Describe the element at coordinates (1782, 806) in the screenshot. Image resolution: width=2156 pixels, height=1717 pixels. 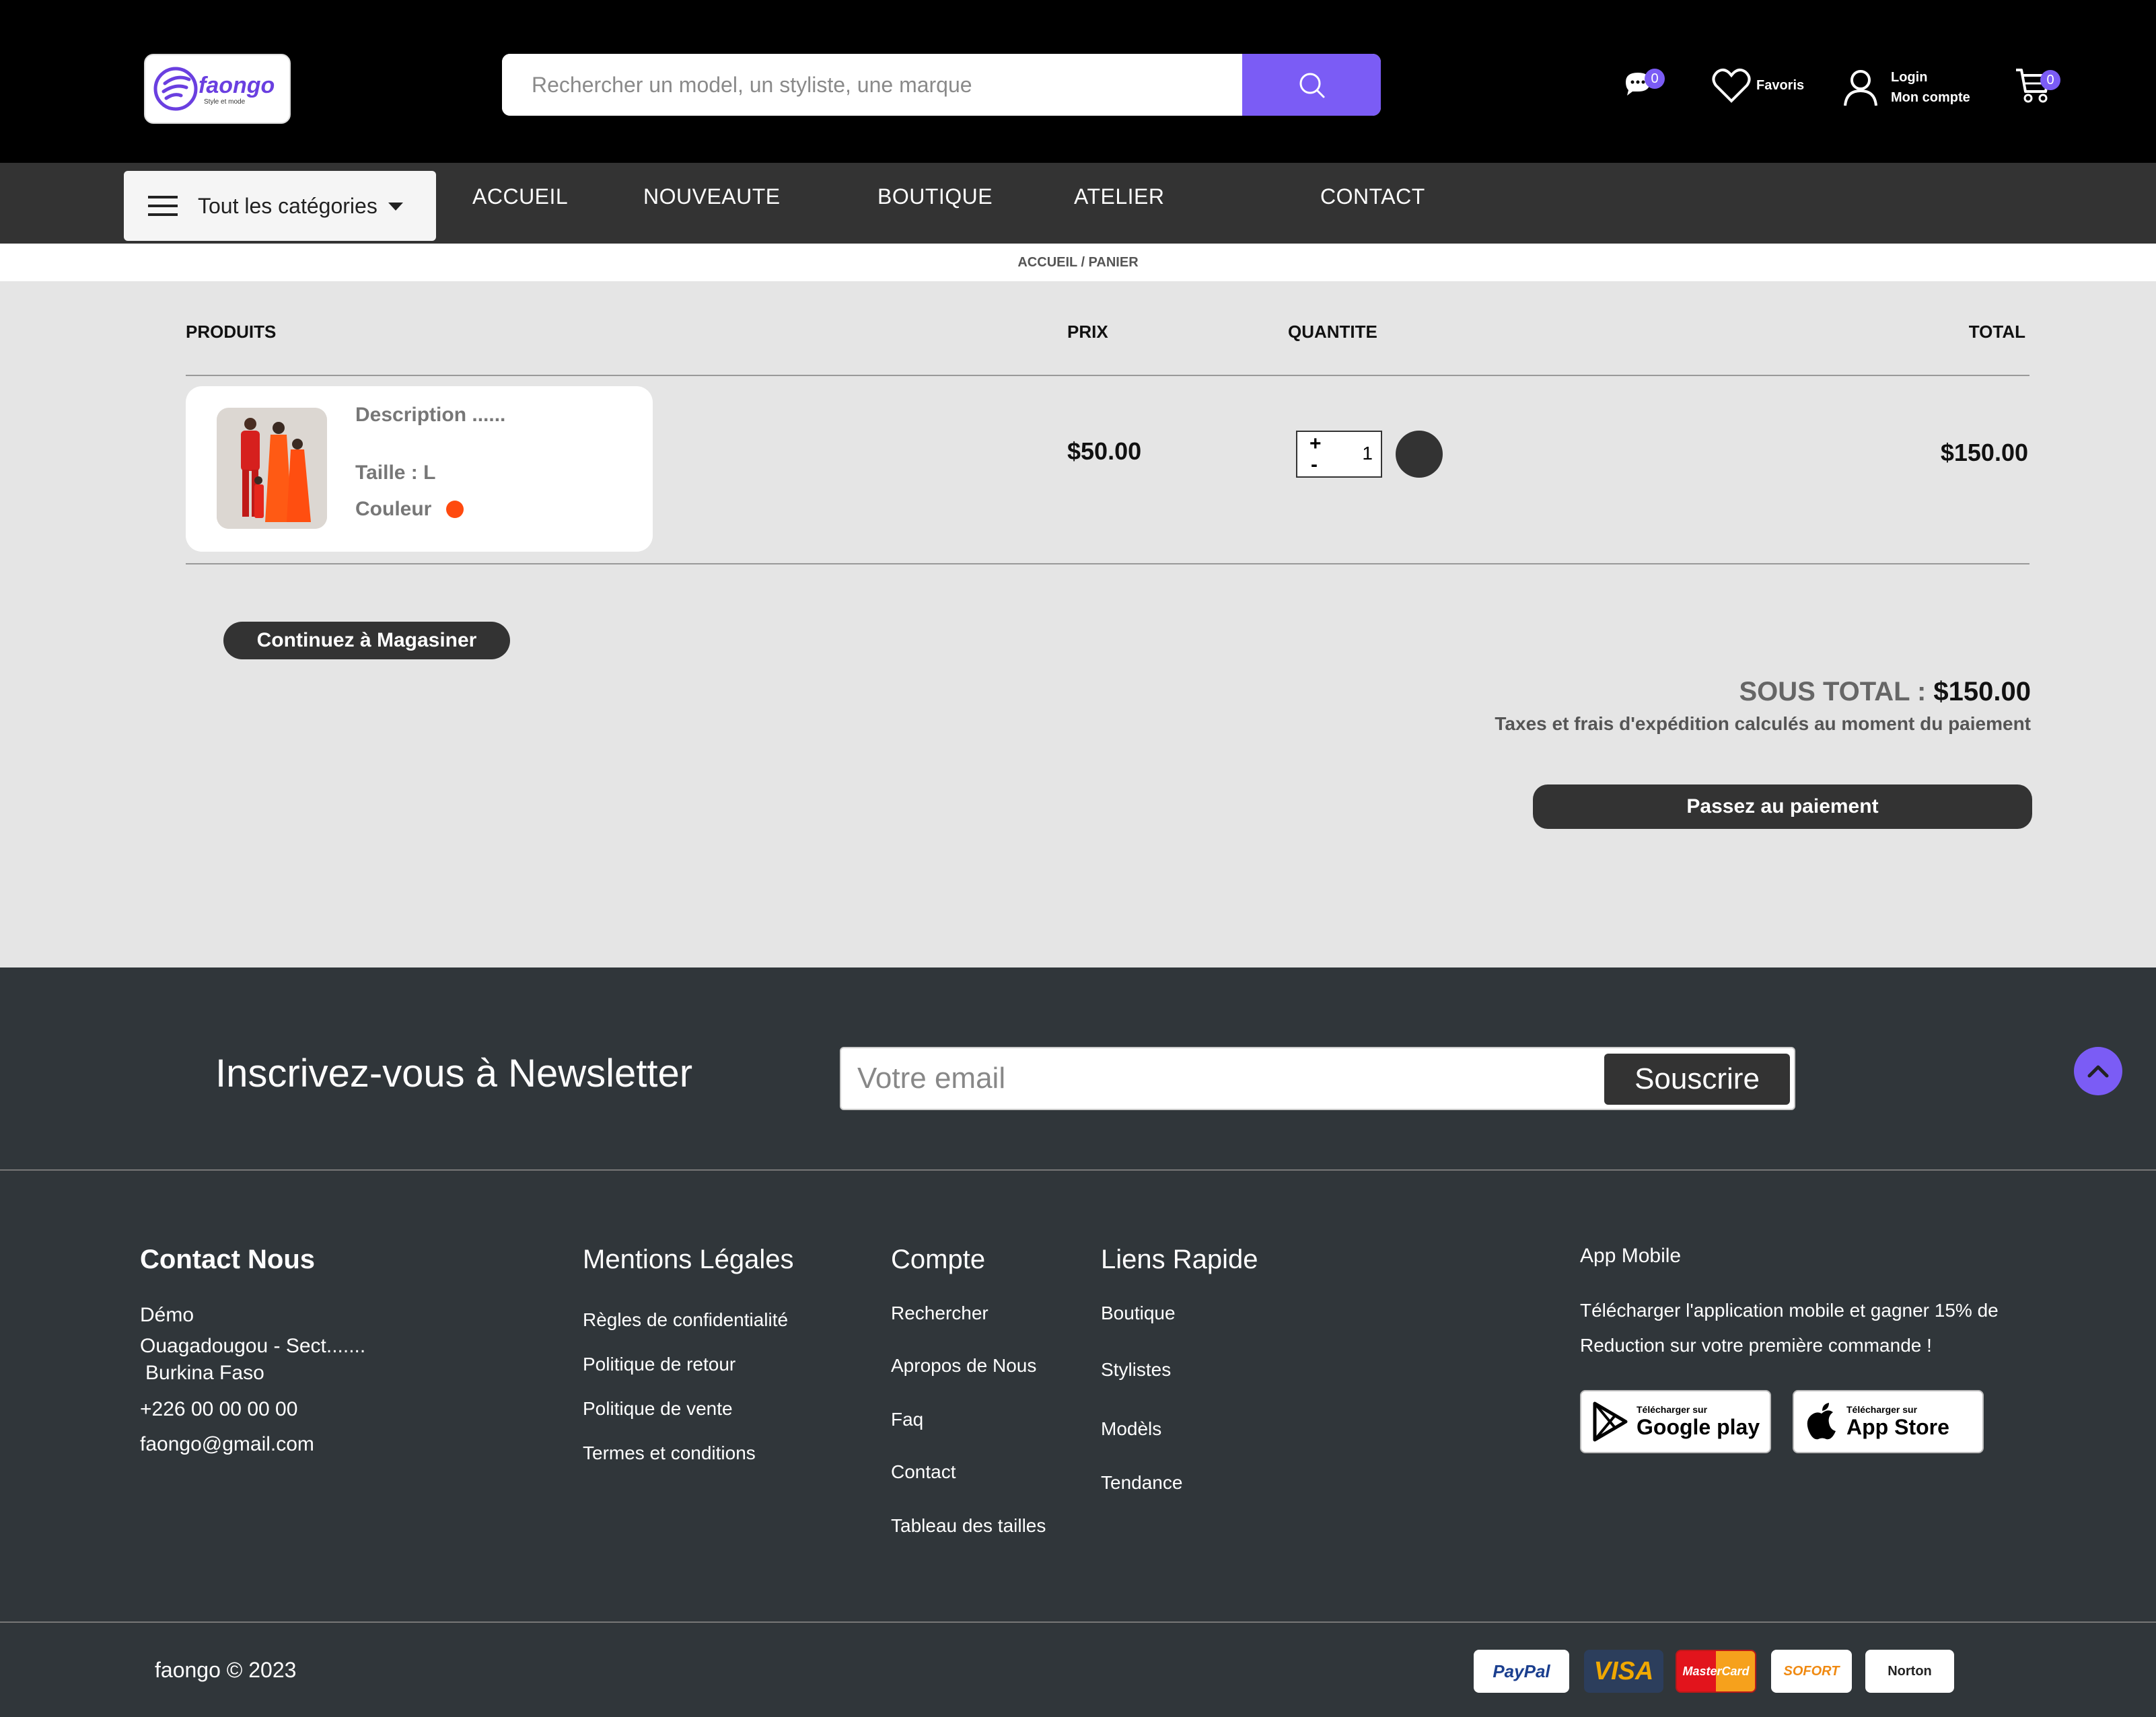
I see `checkout-button: Passez au paiement` at that location.